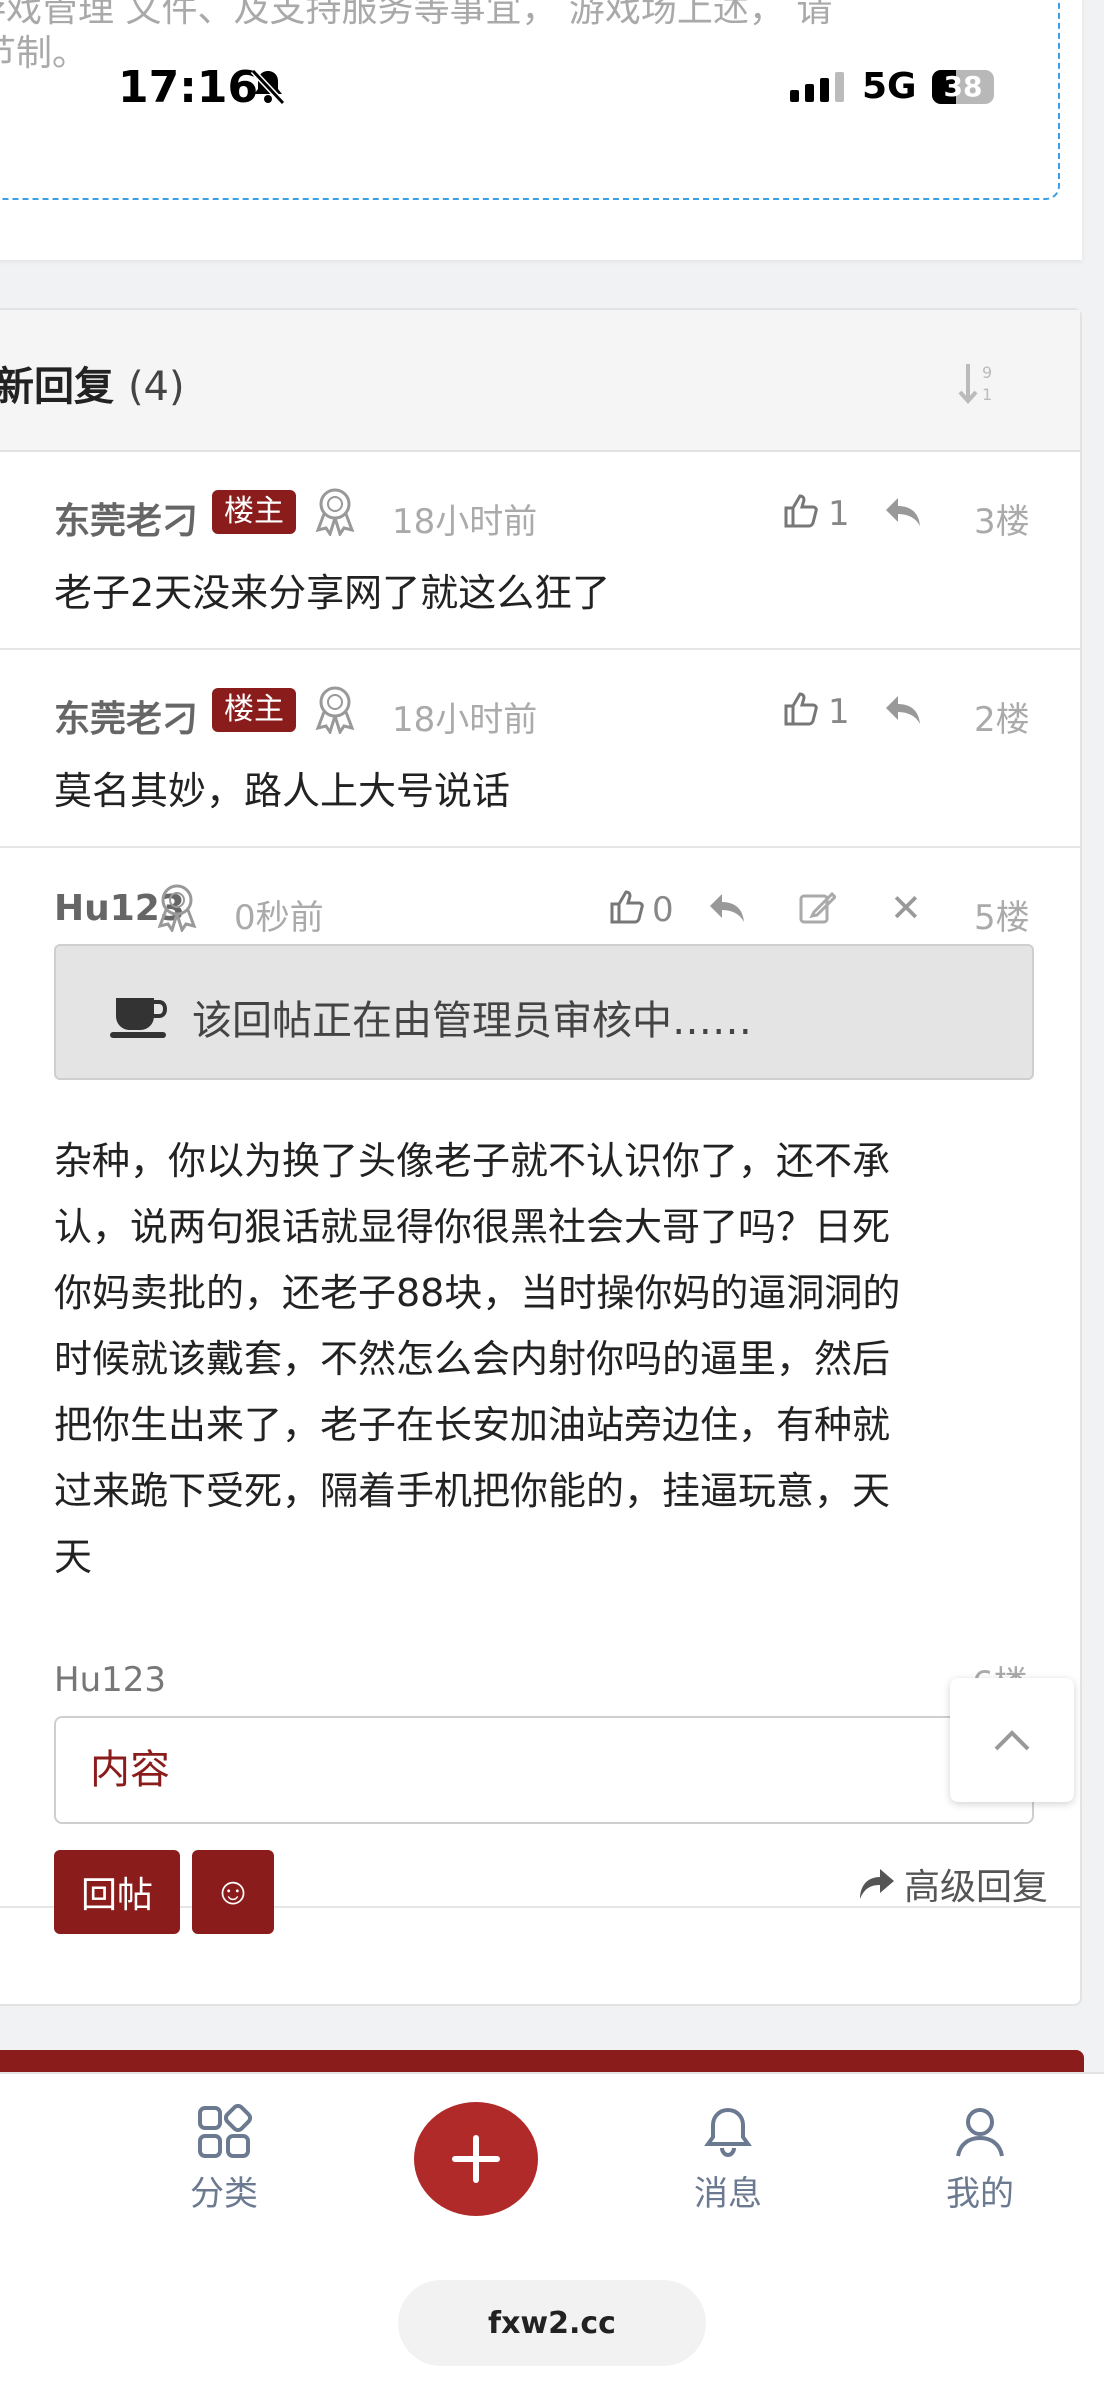  What do you see at coordinates (1002, 720) in the screenshot?
I see `floor-number: 2楼` at bounding box center [1002, 720].